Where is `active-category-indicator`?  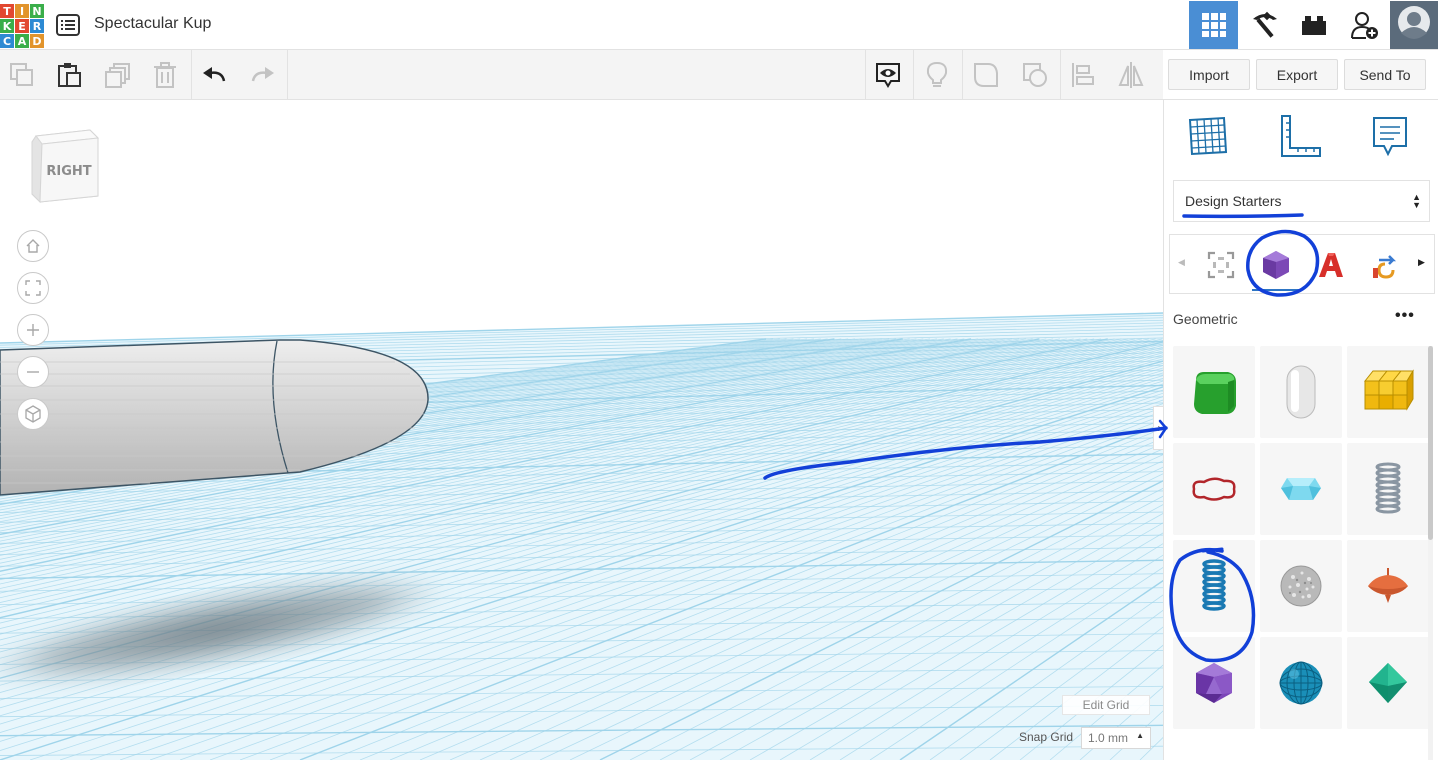
active-category-indicator is located at coordinates (1276, 290).